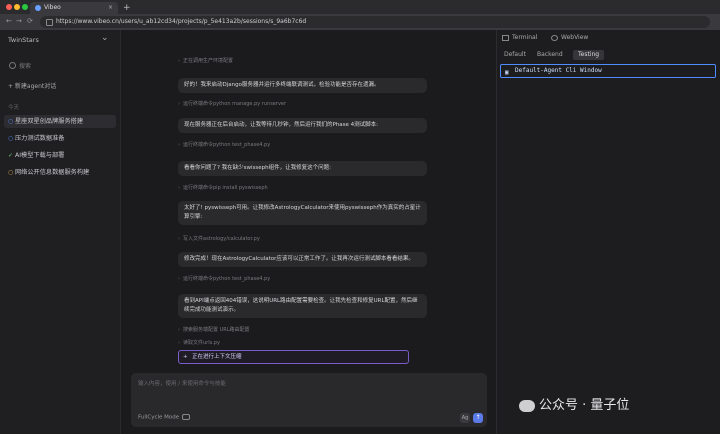 The width and height of the screenshot is (720, 434). Describe the element at coordinates (25, 66) in the screenshot. I see `search-placeholder: 搜索` at that location.